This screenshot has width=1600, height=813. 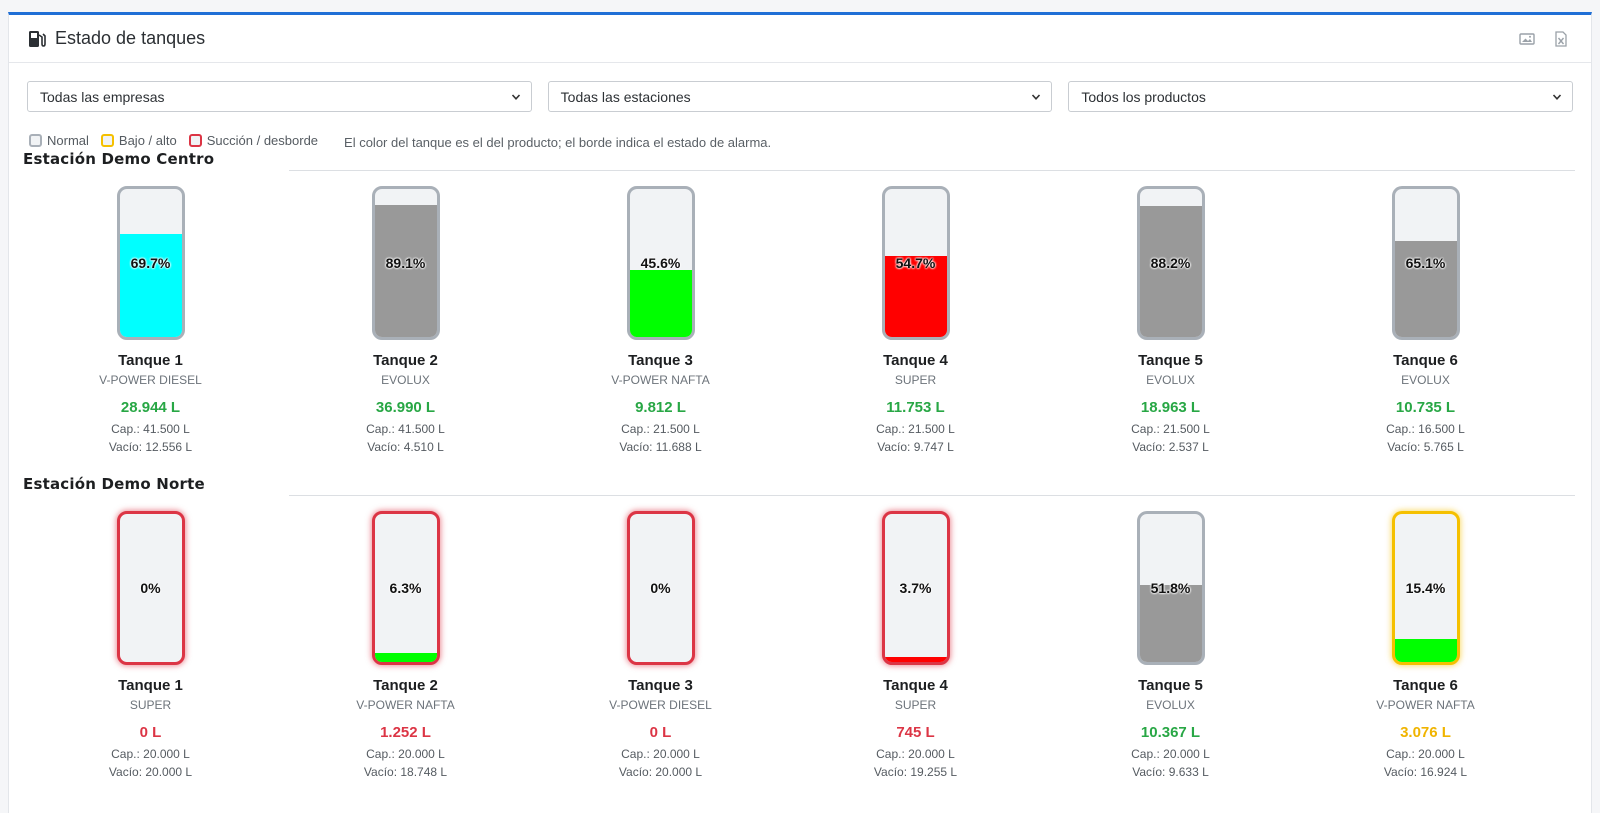 What do you see at coordinates (1425, 705) in the screenshot?
I see `tank-product: V-POWER NAFTA` at bounding box center [1425, 705].